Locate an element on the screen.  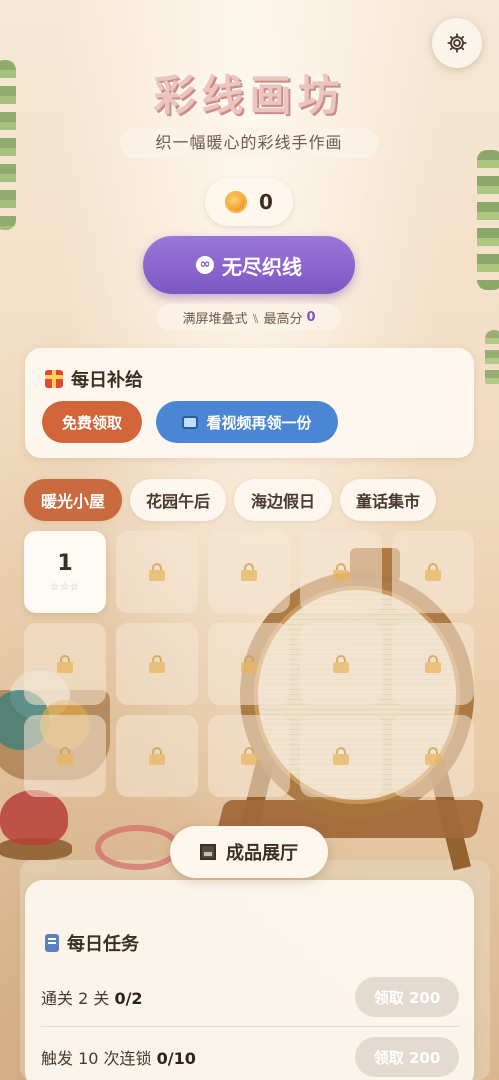
tab-label: 童话集市 is located at coordinates (387, 501).